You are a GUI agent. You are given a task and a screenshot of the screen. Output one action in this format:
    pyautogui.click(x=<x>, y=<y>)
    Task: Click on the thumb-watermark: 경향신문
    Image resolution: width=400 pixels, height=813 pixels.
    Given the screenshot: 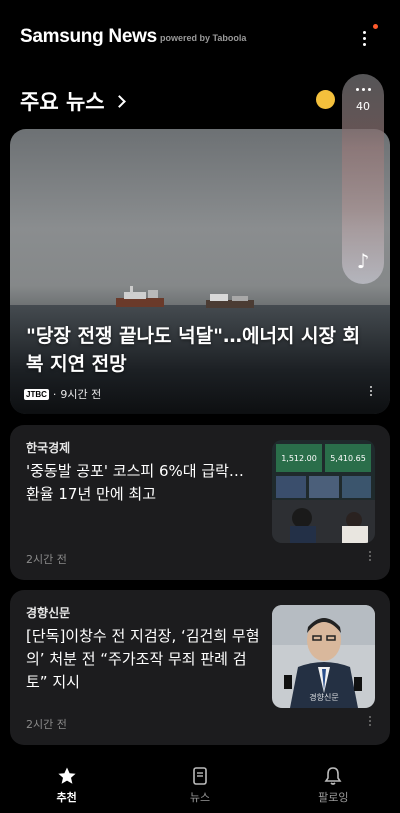 What is the action you would take?
    pyautogui.click(x=323, y=697)
    